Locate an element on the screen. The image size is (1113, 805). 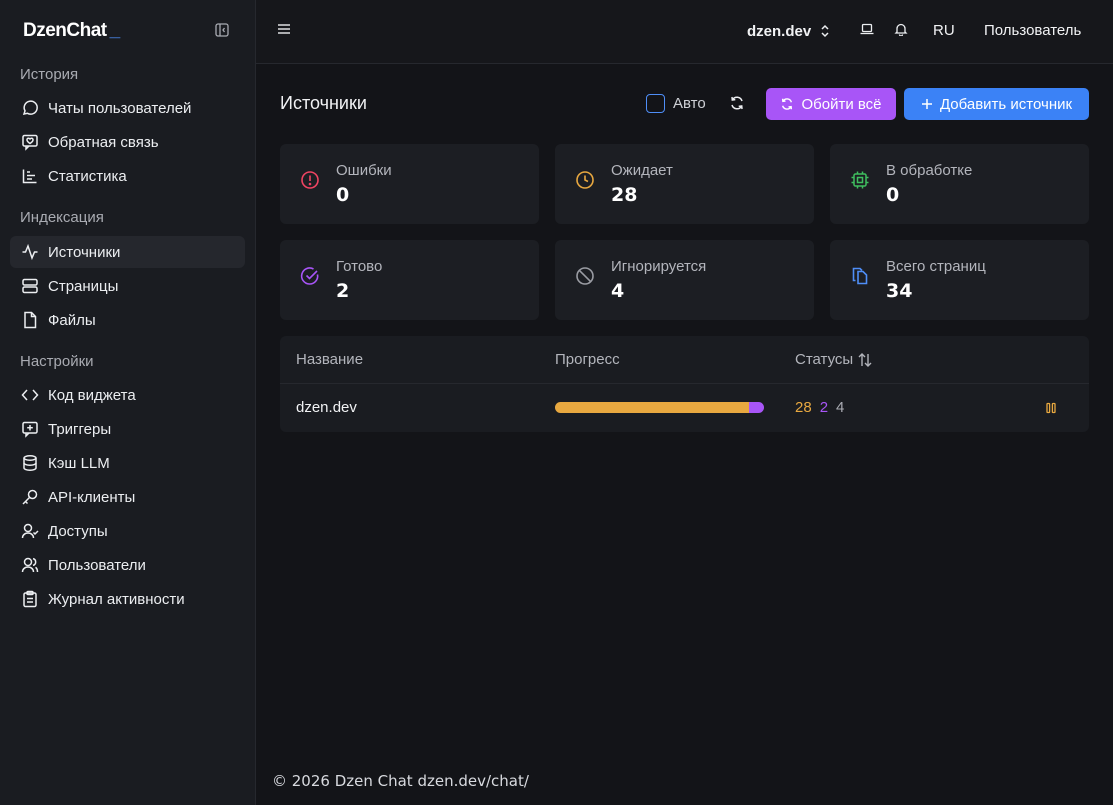
stat-value: 34 is located at coordinates (899, 291).